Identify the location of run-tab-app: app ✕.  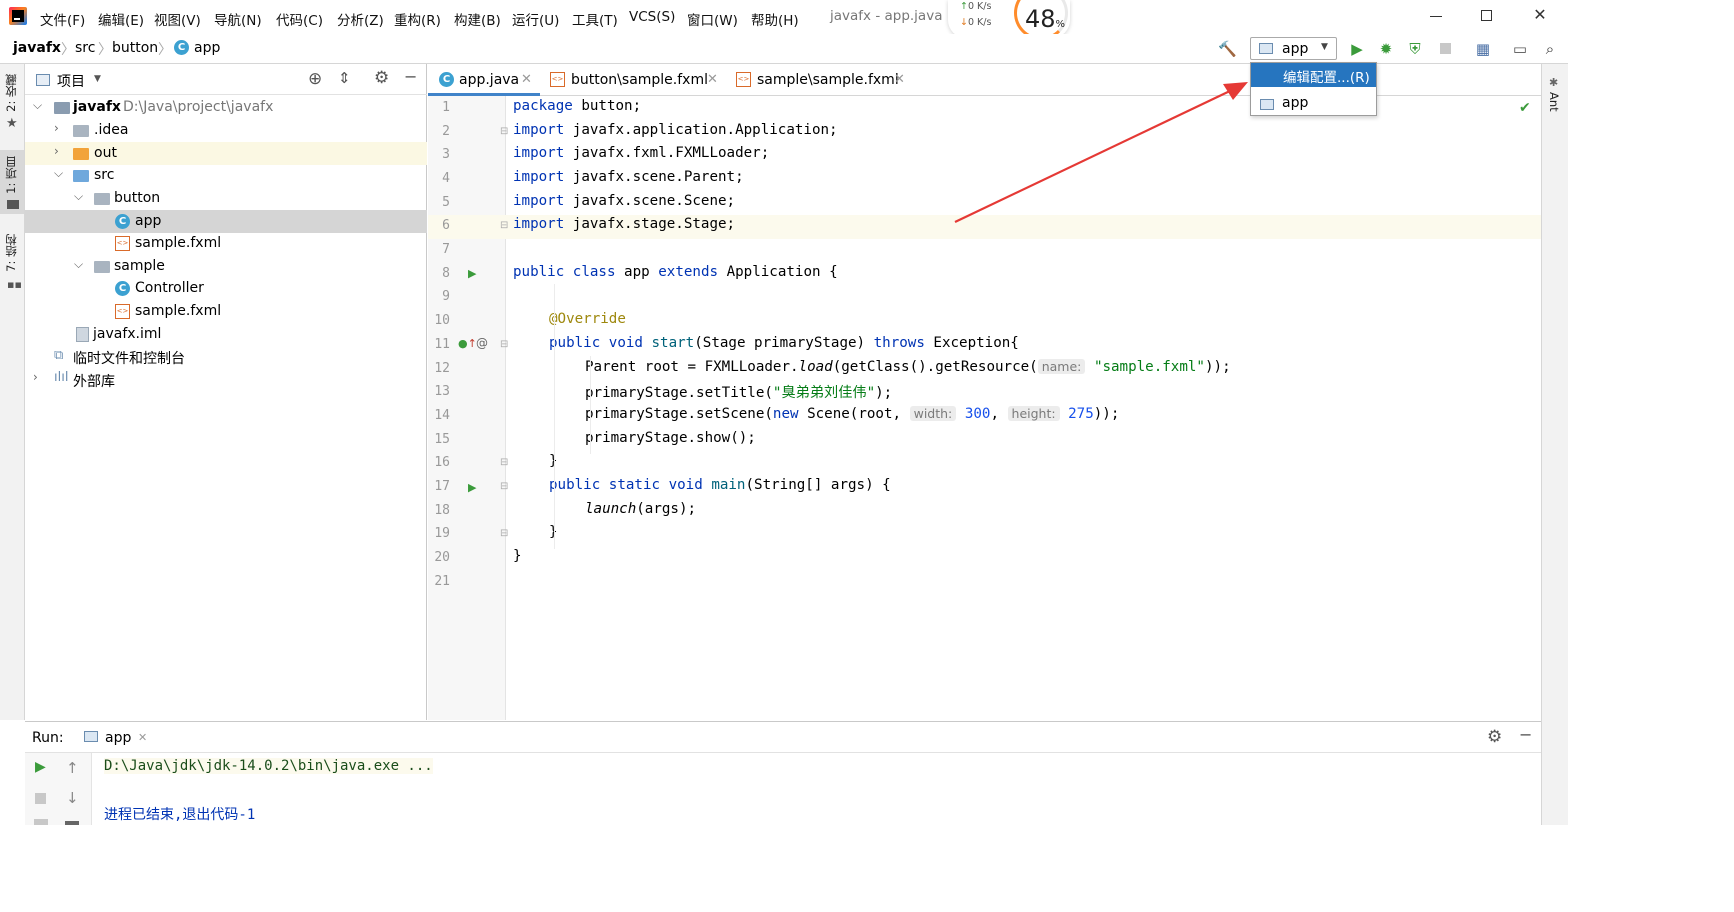
(120, 737).